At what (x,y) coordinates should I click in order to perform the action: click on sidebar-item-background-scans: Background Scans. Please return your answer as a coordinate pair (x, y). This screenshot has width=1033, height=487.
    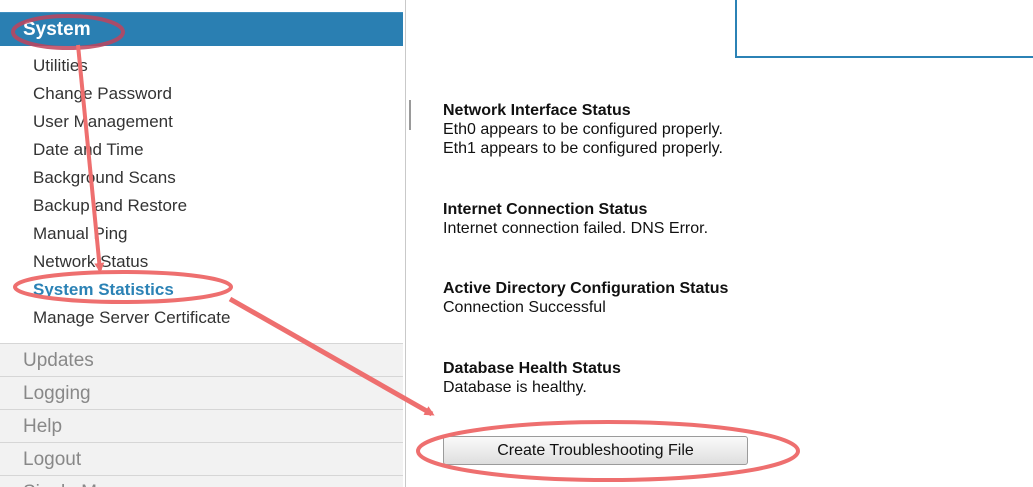
    Looking at the image, I should click on (201, 178).